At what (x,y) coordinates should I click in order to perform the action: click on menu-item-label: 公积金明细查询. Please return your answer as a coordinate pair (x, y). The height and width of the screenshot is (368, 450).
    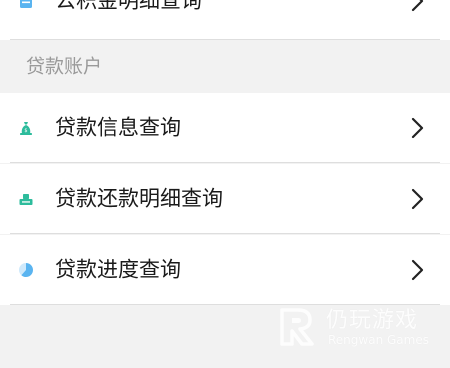
    Looking at the image, I should click on (128, 6).